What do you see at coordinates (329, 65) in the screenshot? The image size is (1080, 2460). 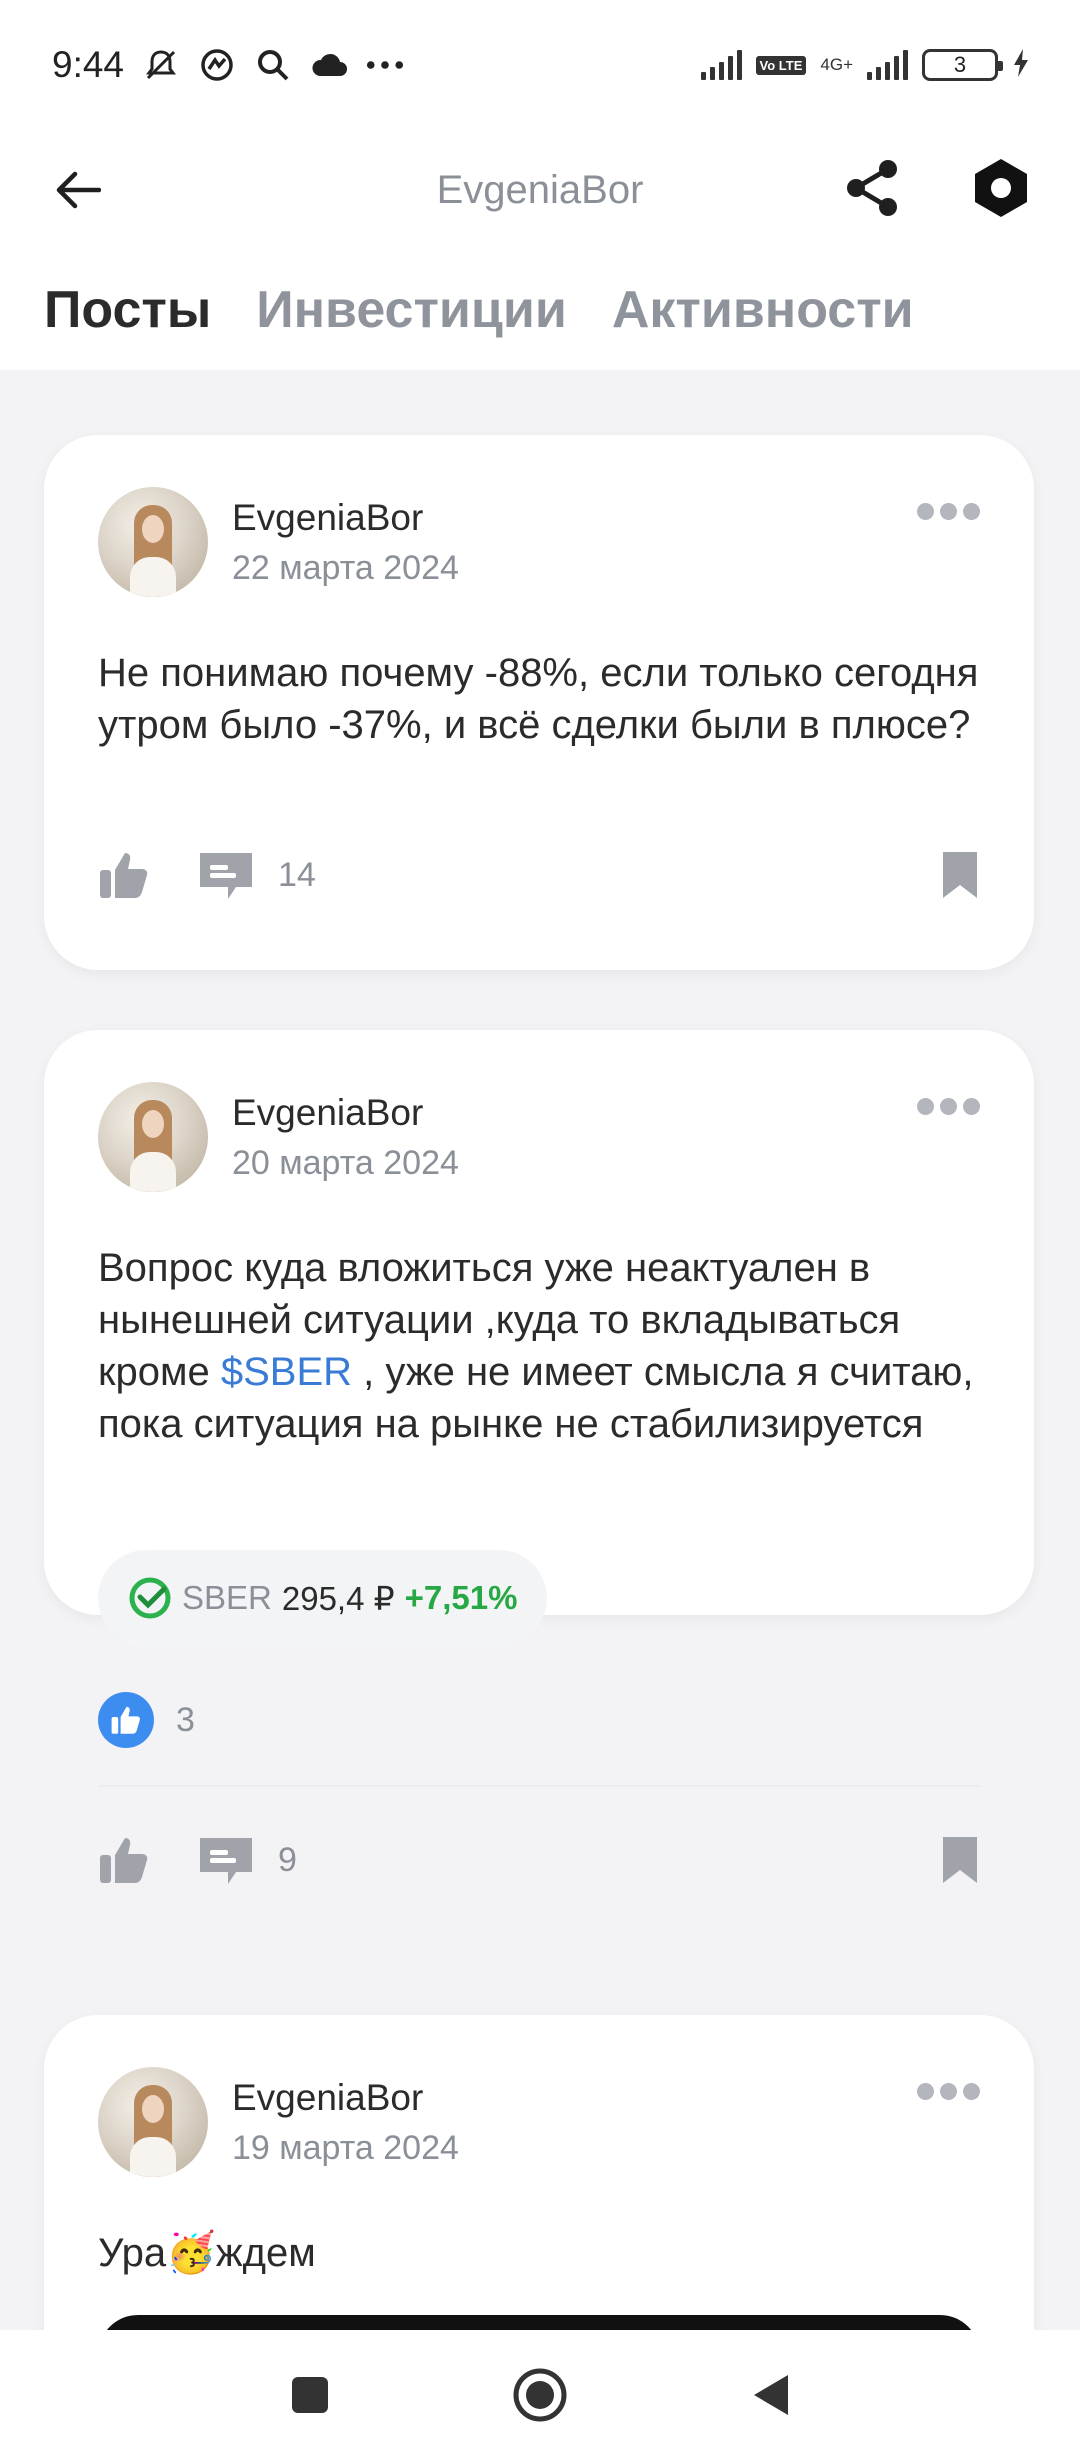 I see `cloud-icon` at bounding box center [329, 65].